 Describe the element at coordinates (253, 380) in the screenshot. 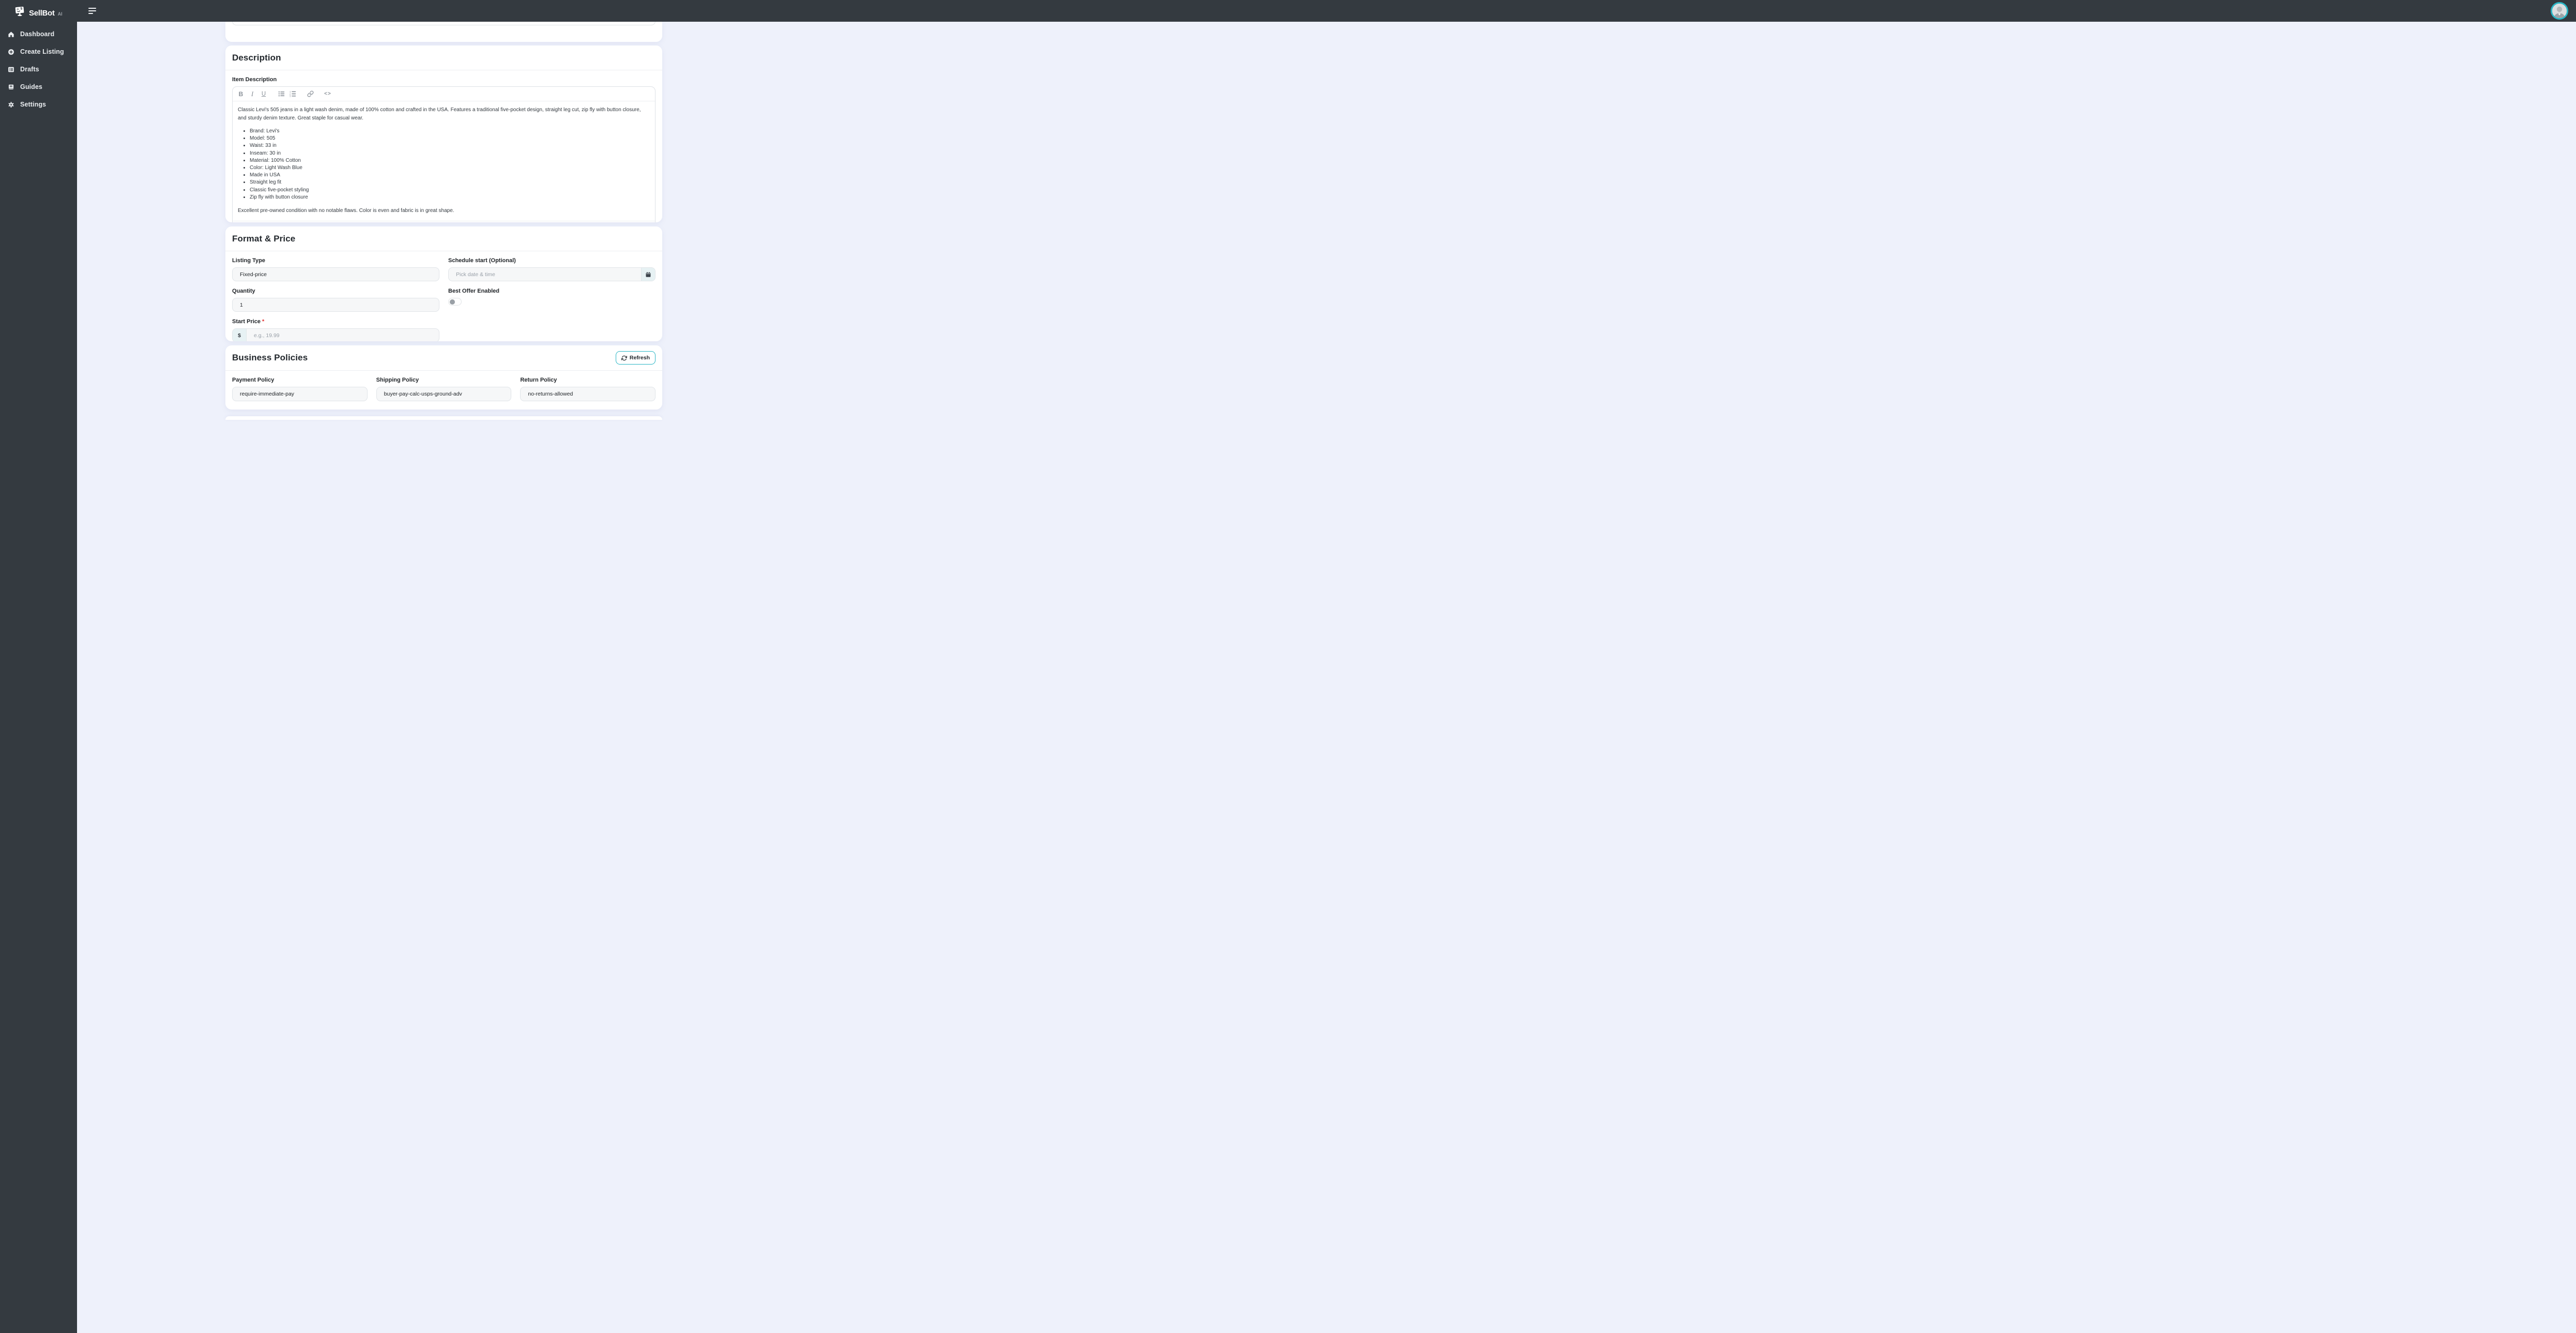

I see `payment-policy-label: Payment Policy` at that location.